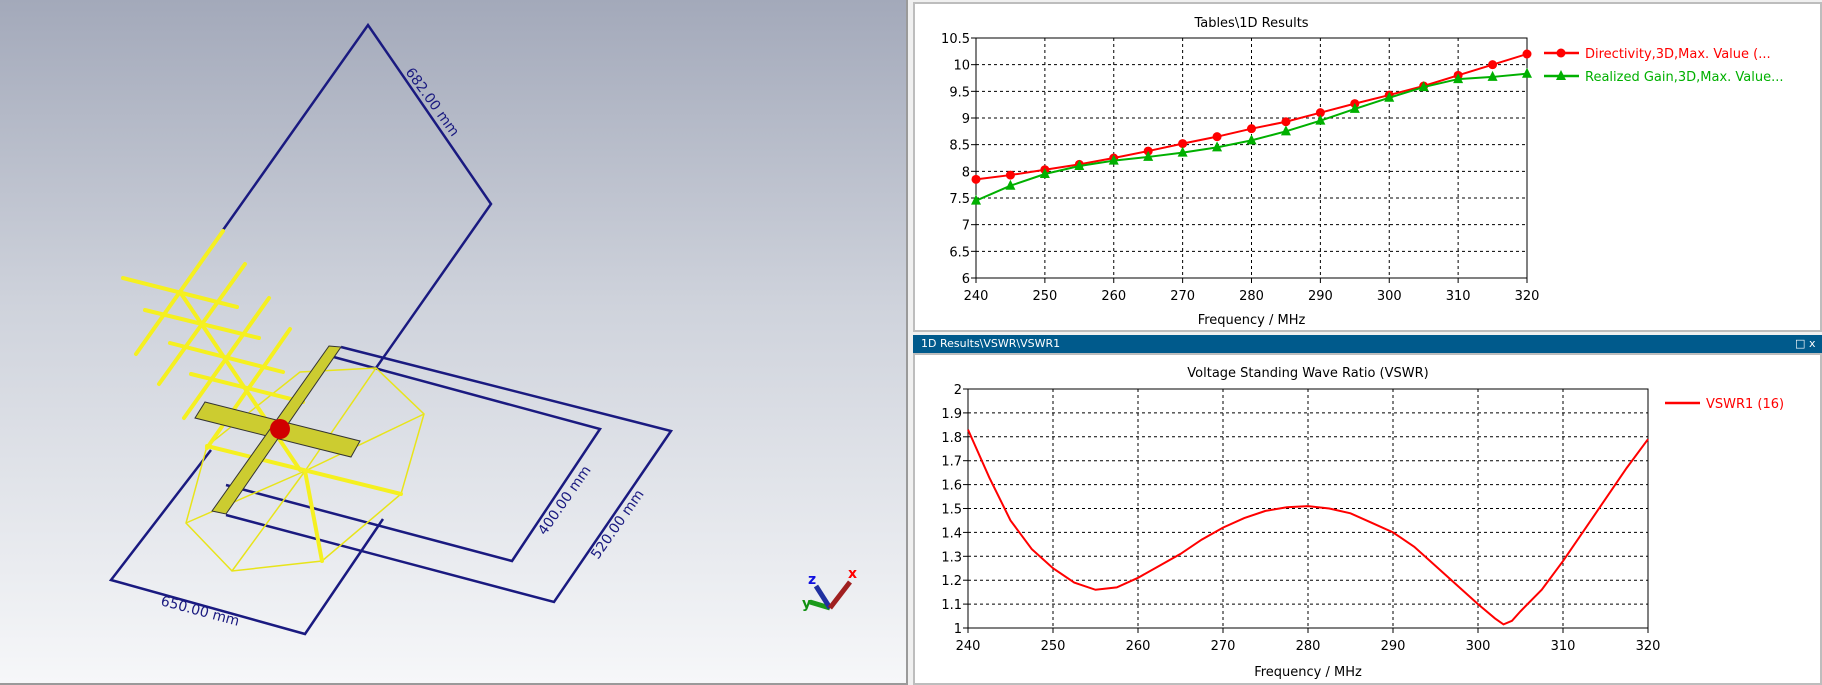  Describe the element at coordinates (1812, 344) in the screenshot. I see `close-icon: x` at that location.